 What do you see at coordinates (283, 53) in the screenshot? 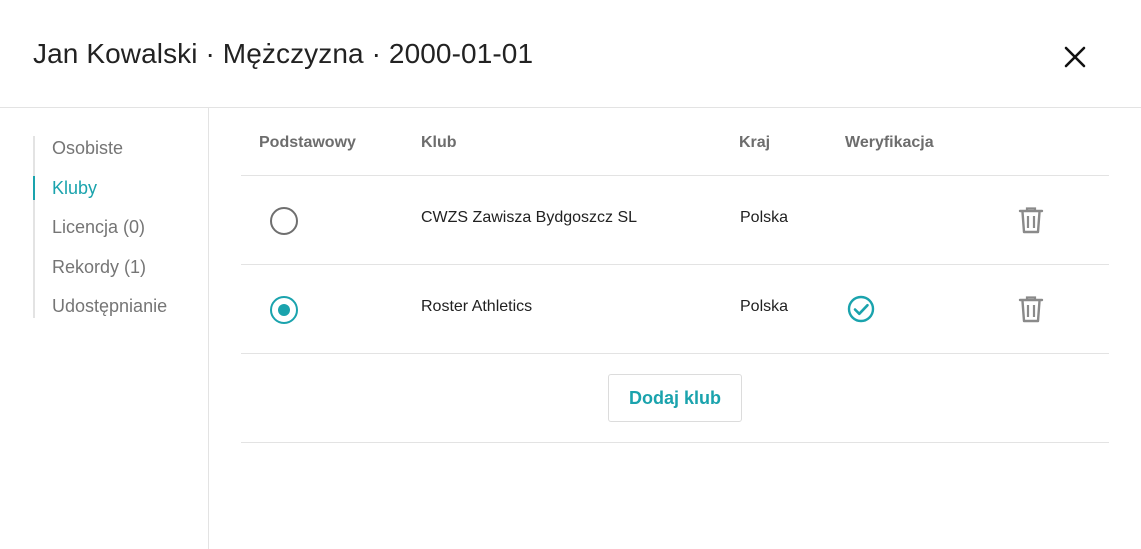
I see `page-title: Jan Kowalski · Mężczyzna · 2000-01-01` at bounding box center [283, 53].